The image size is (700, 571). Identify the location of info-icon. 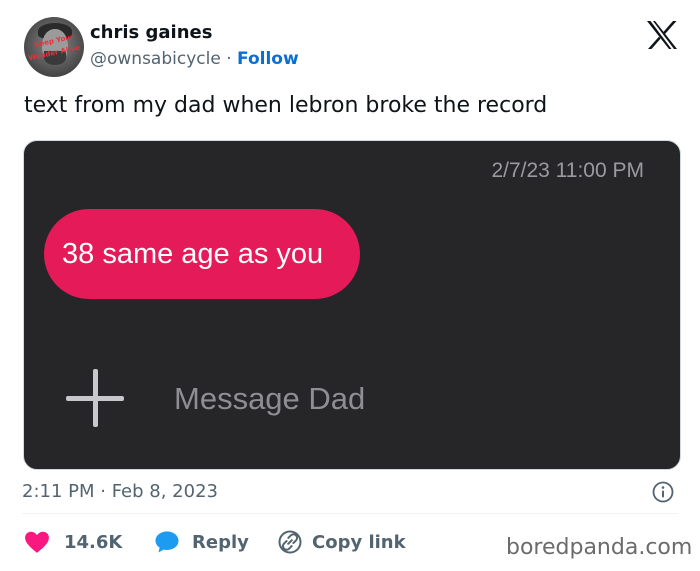
(663, 492).